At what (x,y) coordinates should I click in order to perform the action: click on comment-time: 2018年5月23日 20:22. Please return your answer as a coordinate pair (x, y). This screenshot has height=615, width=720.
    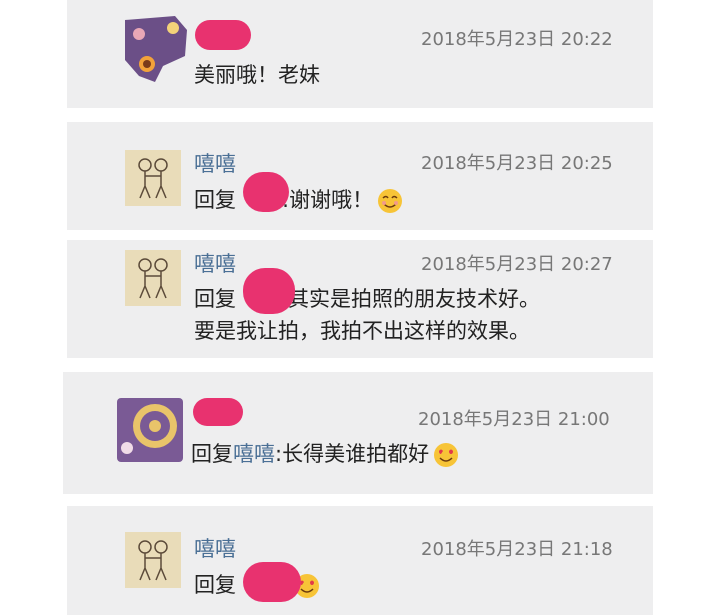
    Looking at the image, I should click on (517, 39).